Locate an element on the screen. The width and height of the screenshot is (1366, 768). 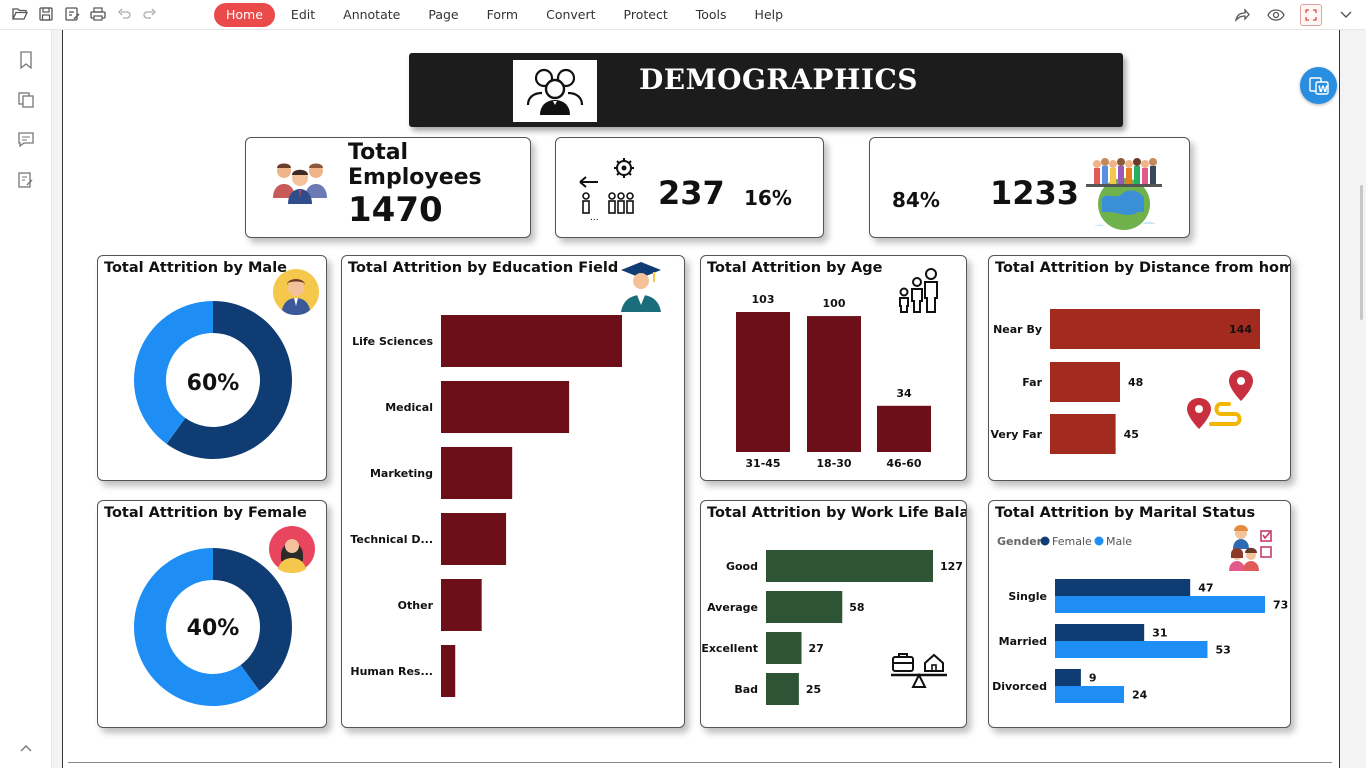
marital-legend-title: Gender is located at coordinates (1020, 541).